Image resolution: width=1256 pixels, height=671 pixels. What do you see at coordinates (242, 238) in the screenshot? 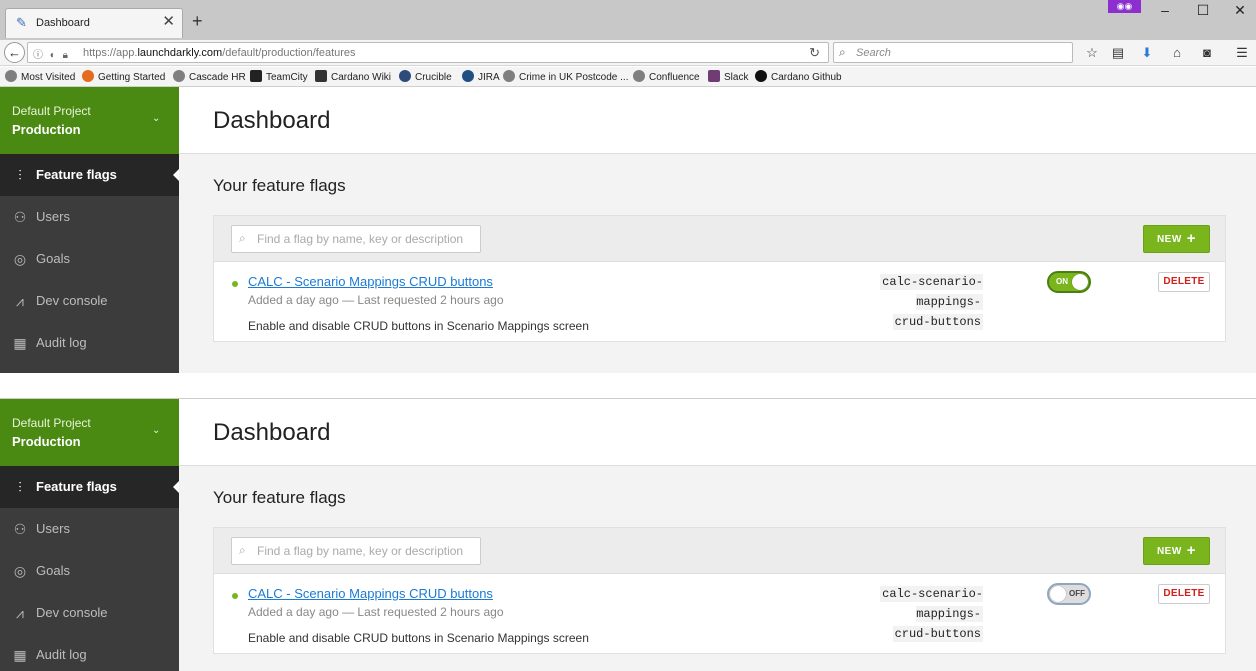
I see `search-icon: ⌕` at bounding box center [242, 238].